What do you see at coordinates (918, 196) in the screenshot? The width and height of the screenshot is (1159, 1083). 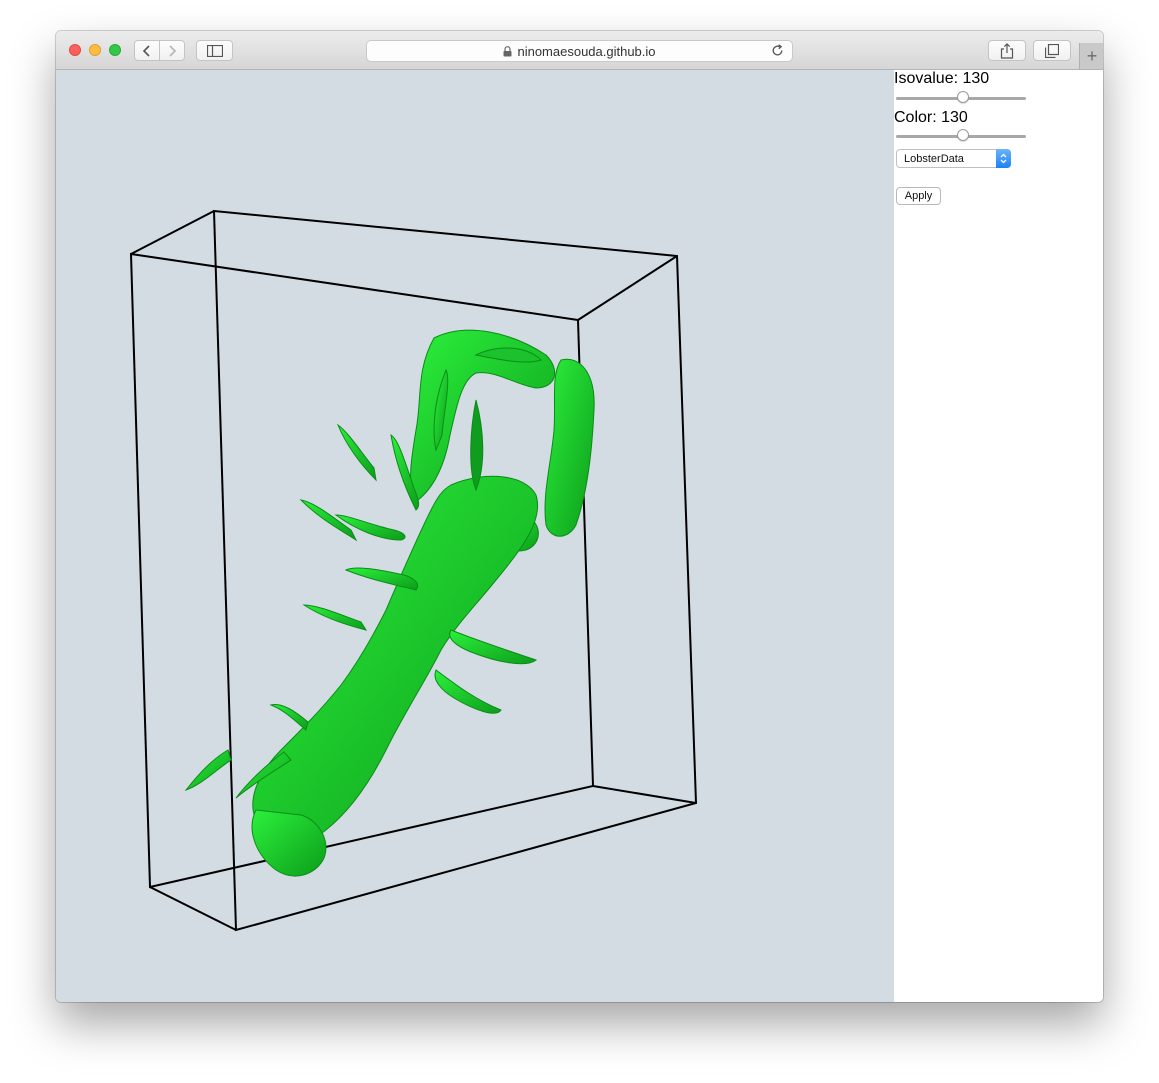 I see `apply-button: Apply` at bounding box center [918, 196].